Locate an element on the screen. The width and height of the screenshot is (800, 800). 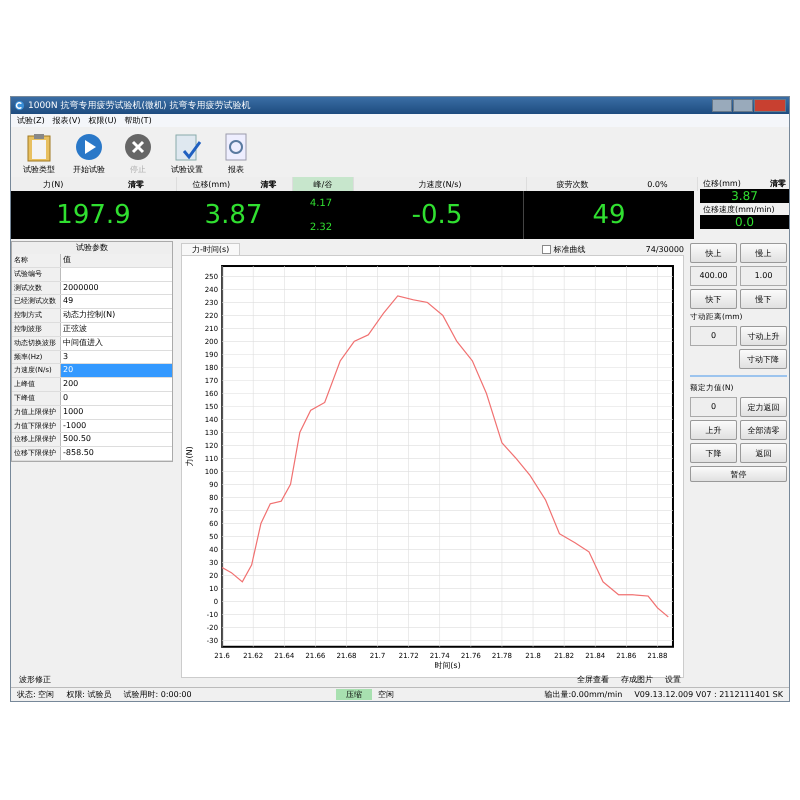
value-cell: 500.50 is located at coordinates (116, 439).